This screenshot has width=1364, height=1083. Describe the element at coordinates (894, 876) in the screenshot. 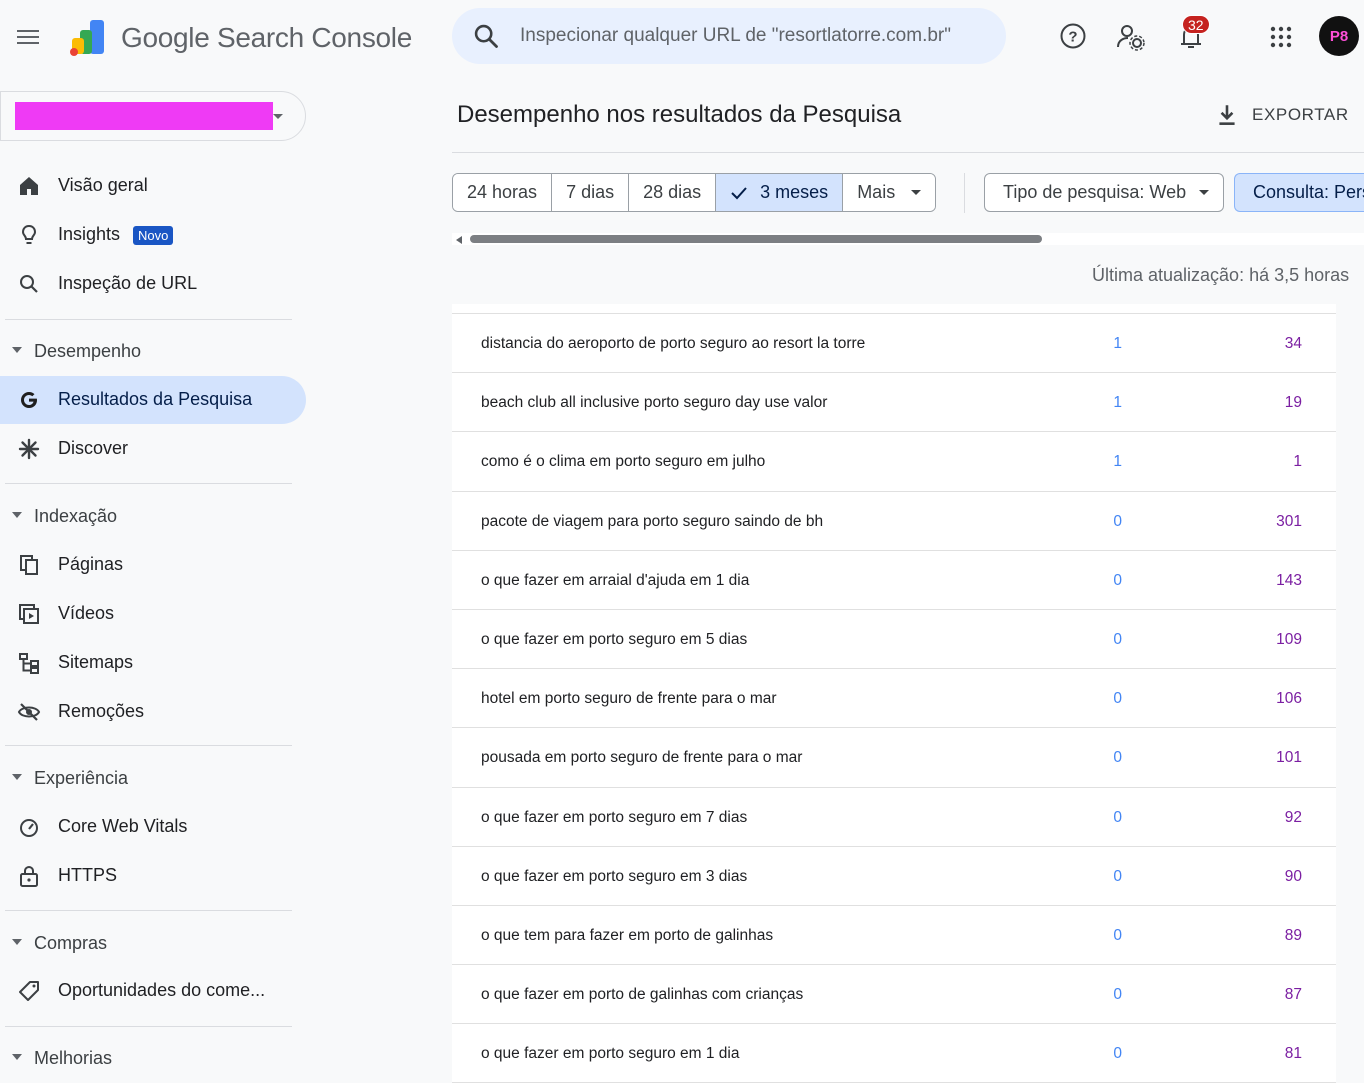

I see `table-row: o que fazer em porto seguro em 3 dias 0 90` at that location.